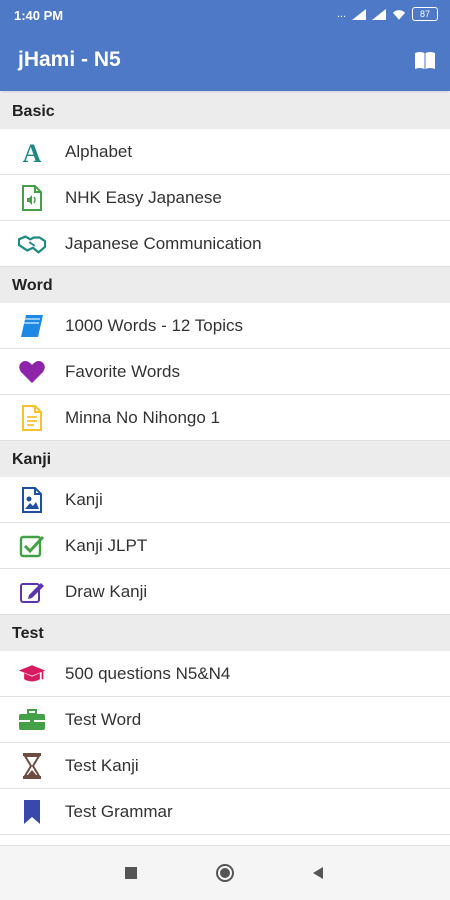 Image resolution: width=450 pixels, height=900 pixels. I want to click on audio-file-icon, so click(32, 198).